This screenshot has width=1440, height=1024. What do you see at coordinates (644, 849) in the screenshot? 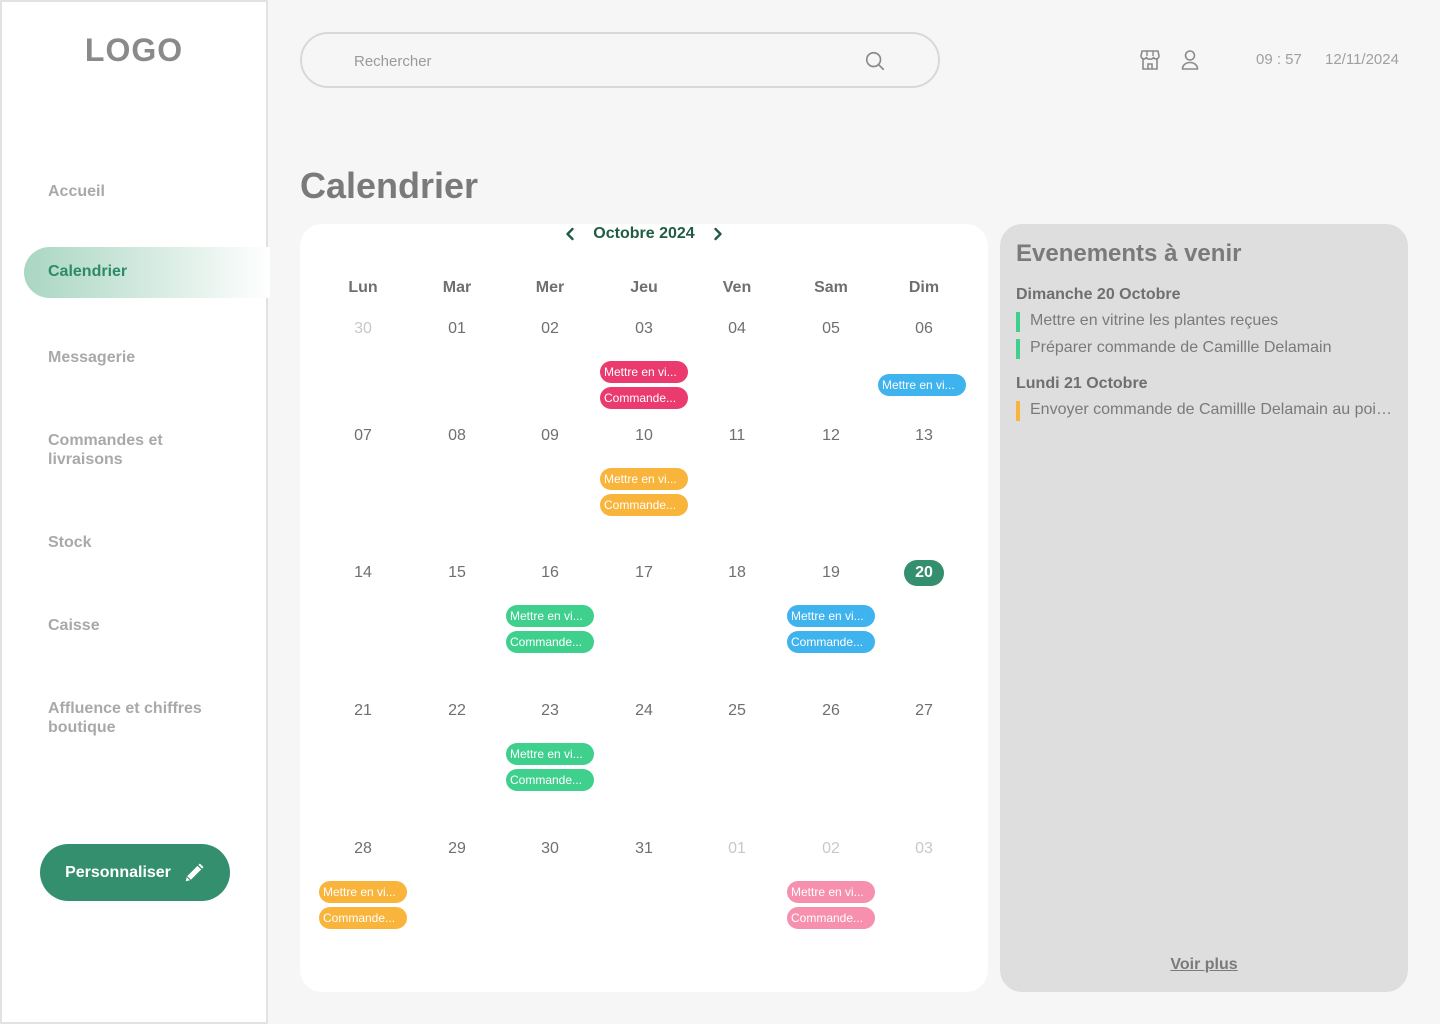
I see `calendar-day: 31` at bounding box center [644, 849].